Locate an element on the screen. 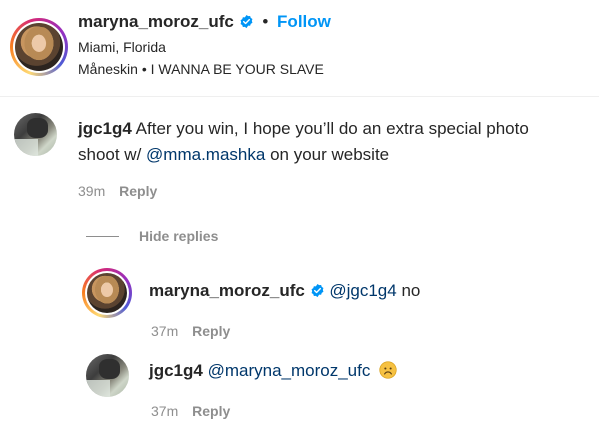 The image size is (599, 425). comment-mention: @mma.mashka is located at coordinates (205, 154).